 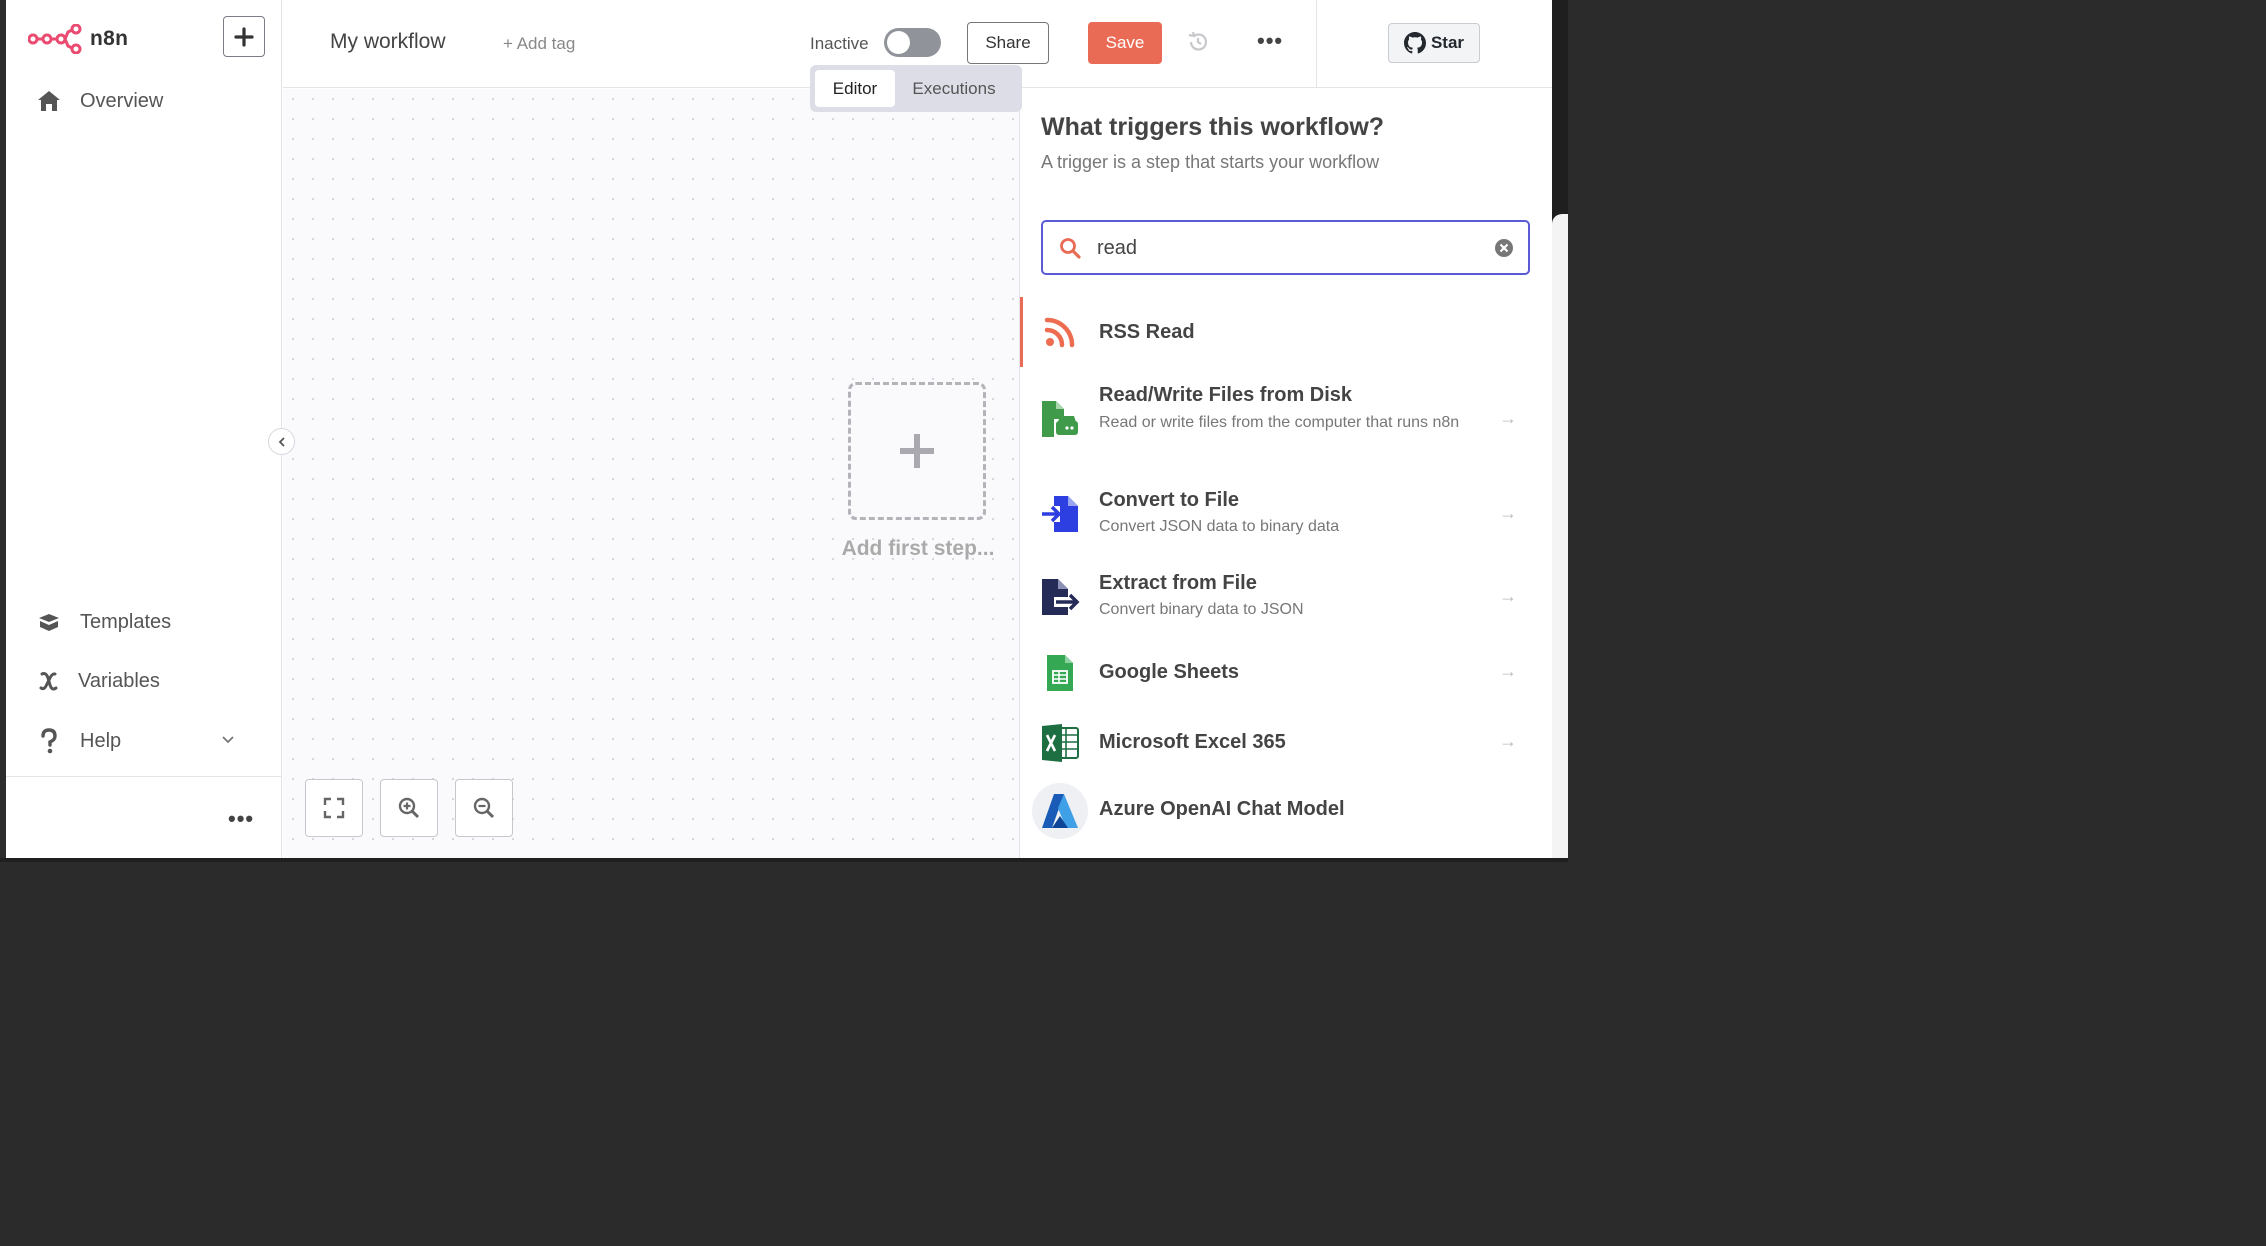 I want to click on variable-x-icon, so click(x=49, y=681).